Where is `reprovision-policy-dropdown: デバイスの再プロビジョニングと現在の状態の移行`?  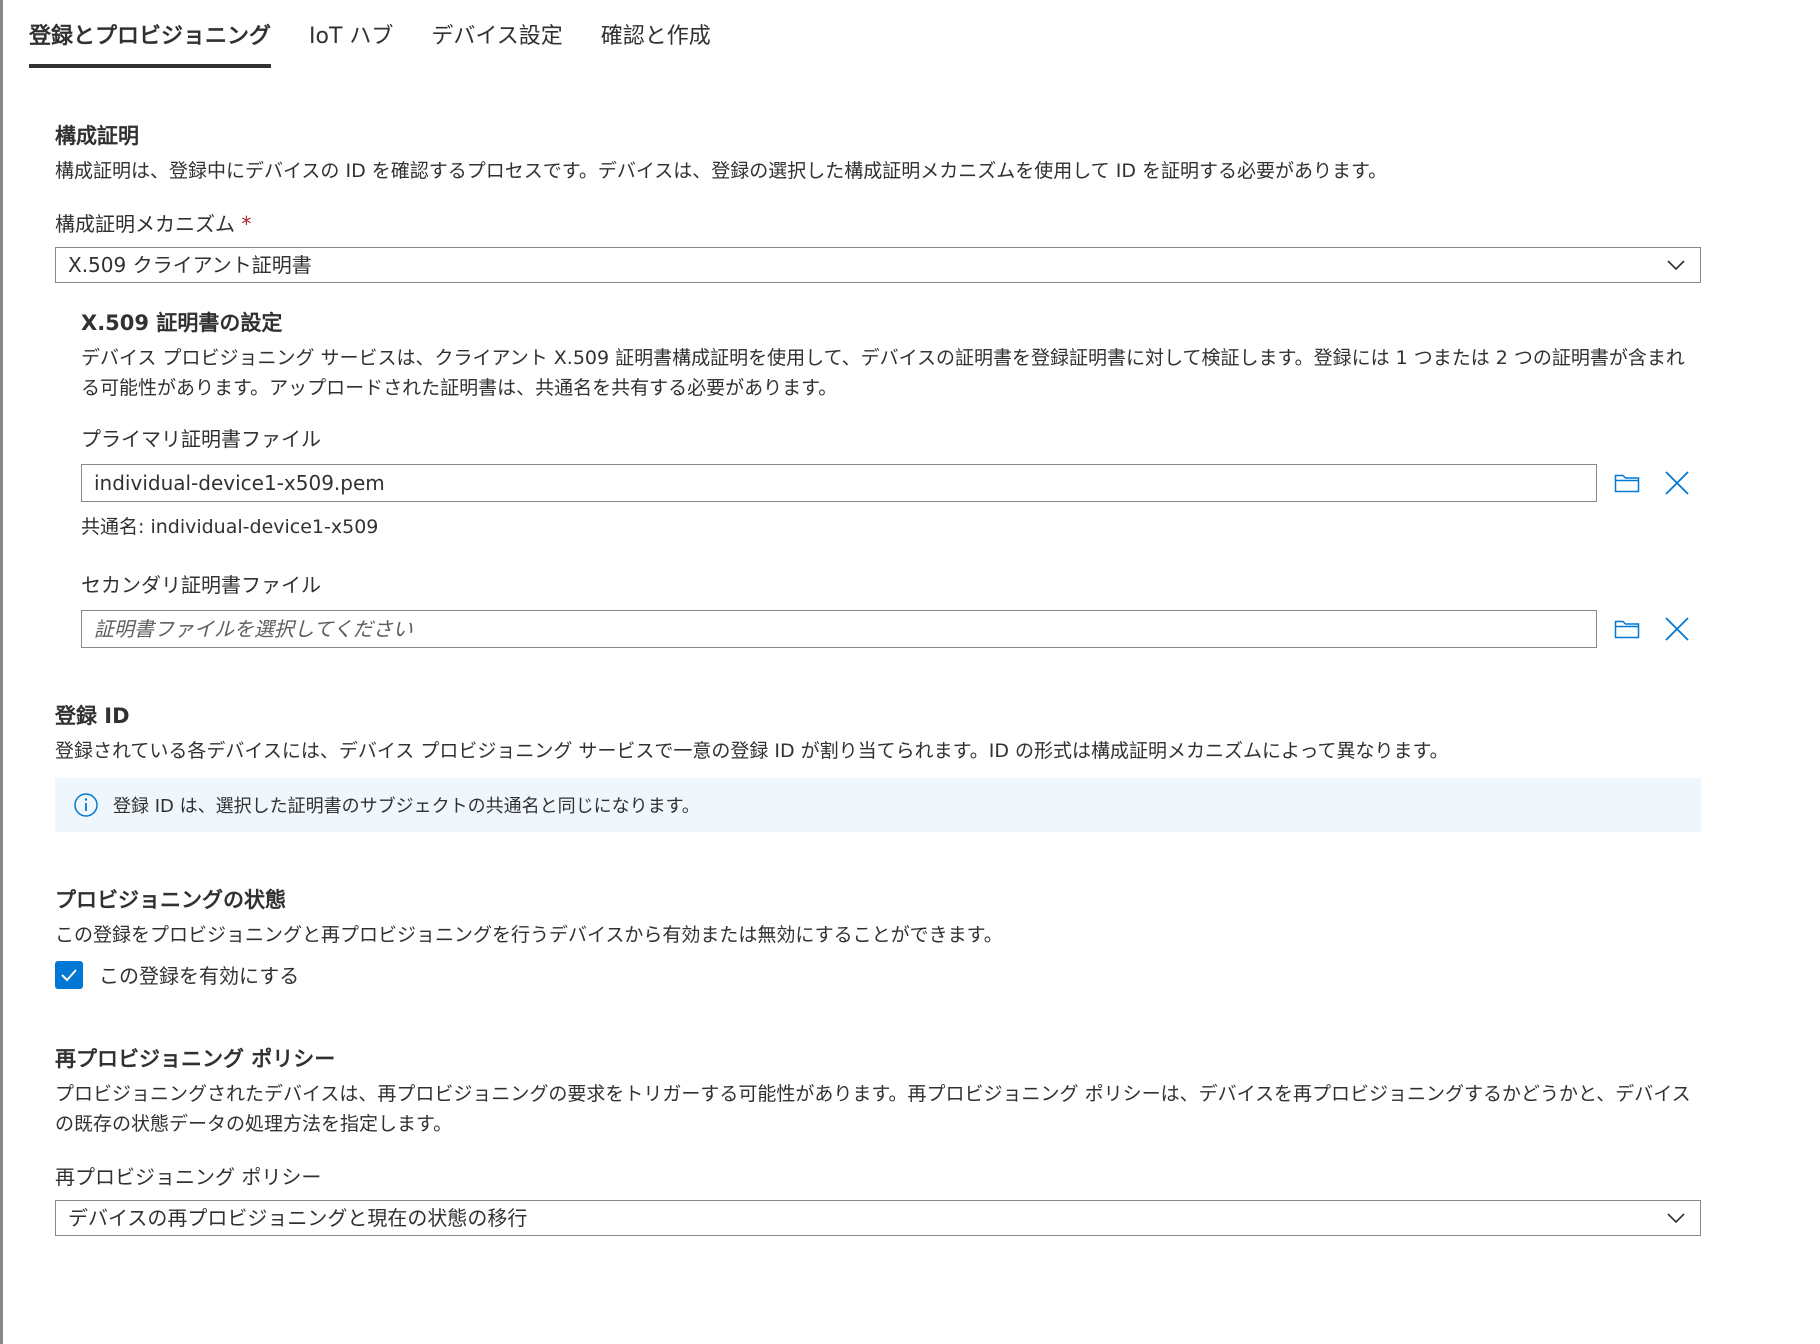
reprovision-policy-dropdown: デバイスの再プロビジョニングと現在の状態の移行 is located at coordinates (878, 1218).